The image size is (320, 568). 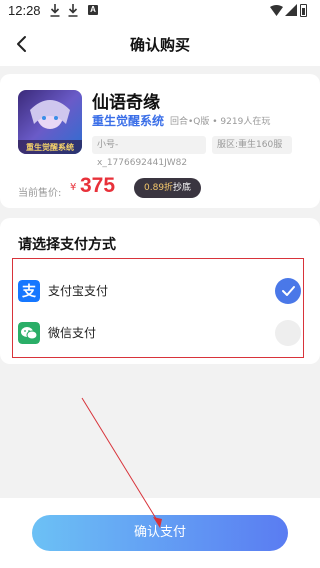 What do you see at coordinates (98, 185) in the screenshot?
I see `price-value: 375` at bounding box center [98, 185].